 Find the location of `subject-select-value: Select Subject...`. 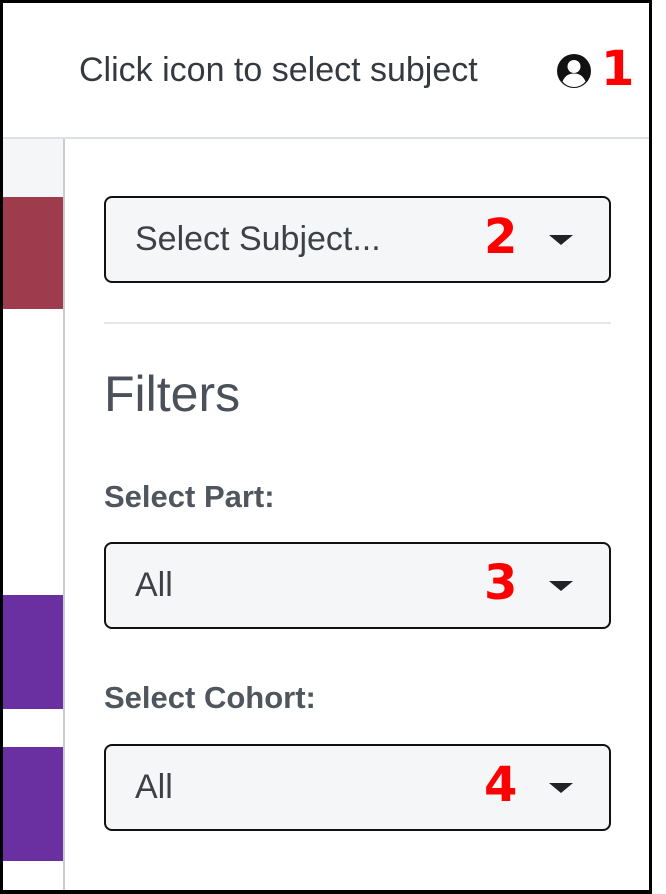

subject-select-value: Select Subject... is located at coordinates (258, 239).